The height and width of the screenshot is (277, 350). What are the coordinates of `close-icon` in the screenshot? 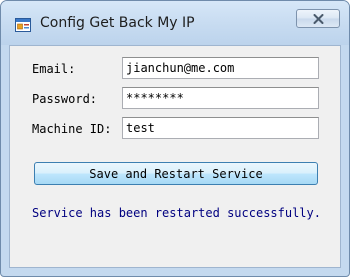 It's located at (318, 19).